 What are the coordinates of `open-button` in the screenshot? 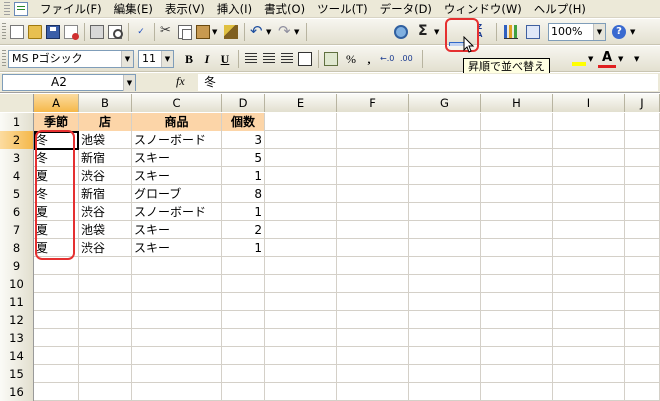 It's located at (35, 32).